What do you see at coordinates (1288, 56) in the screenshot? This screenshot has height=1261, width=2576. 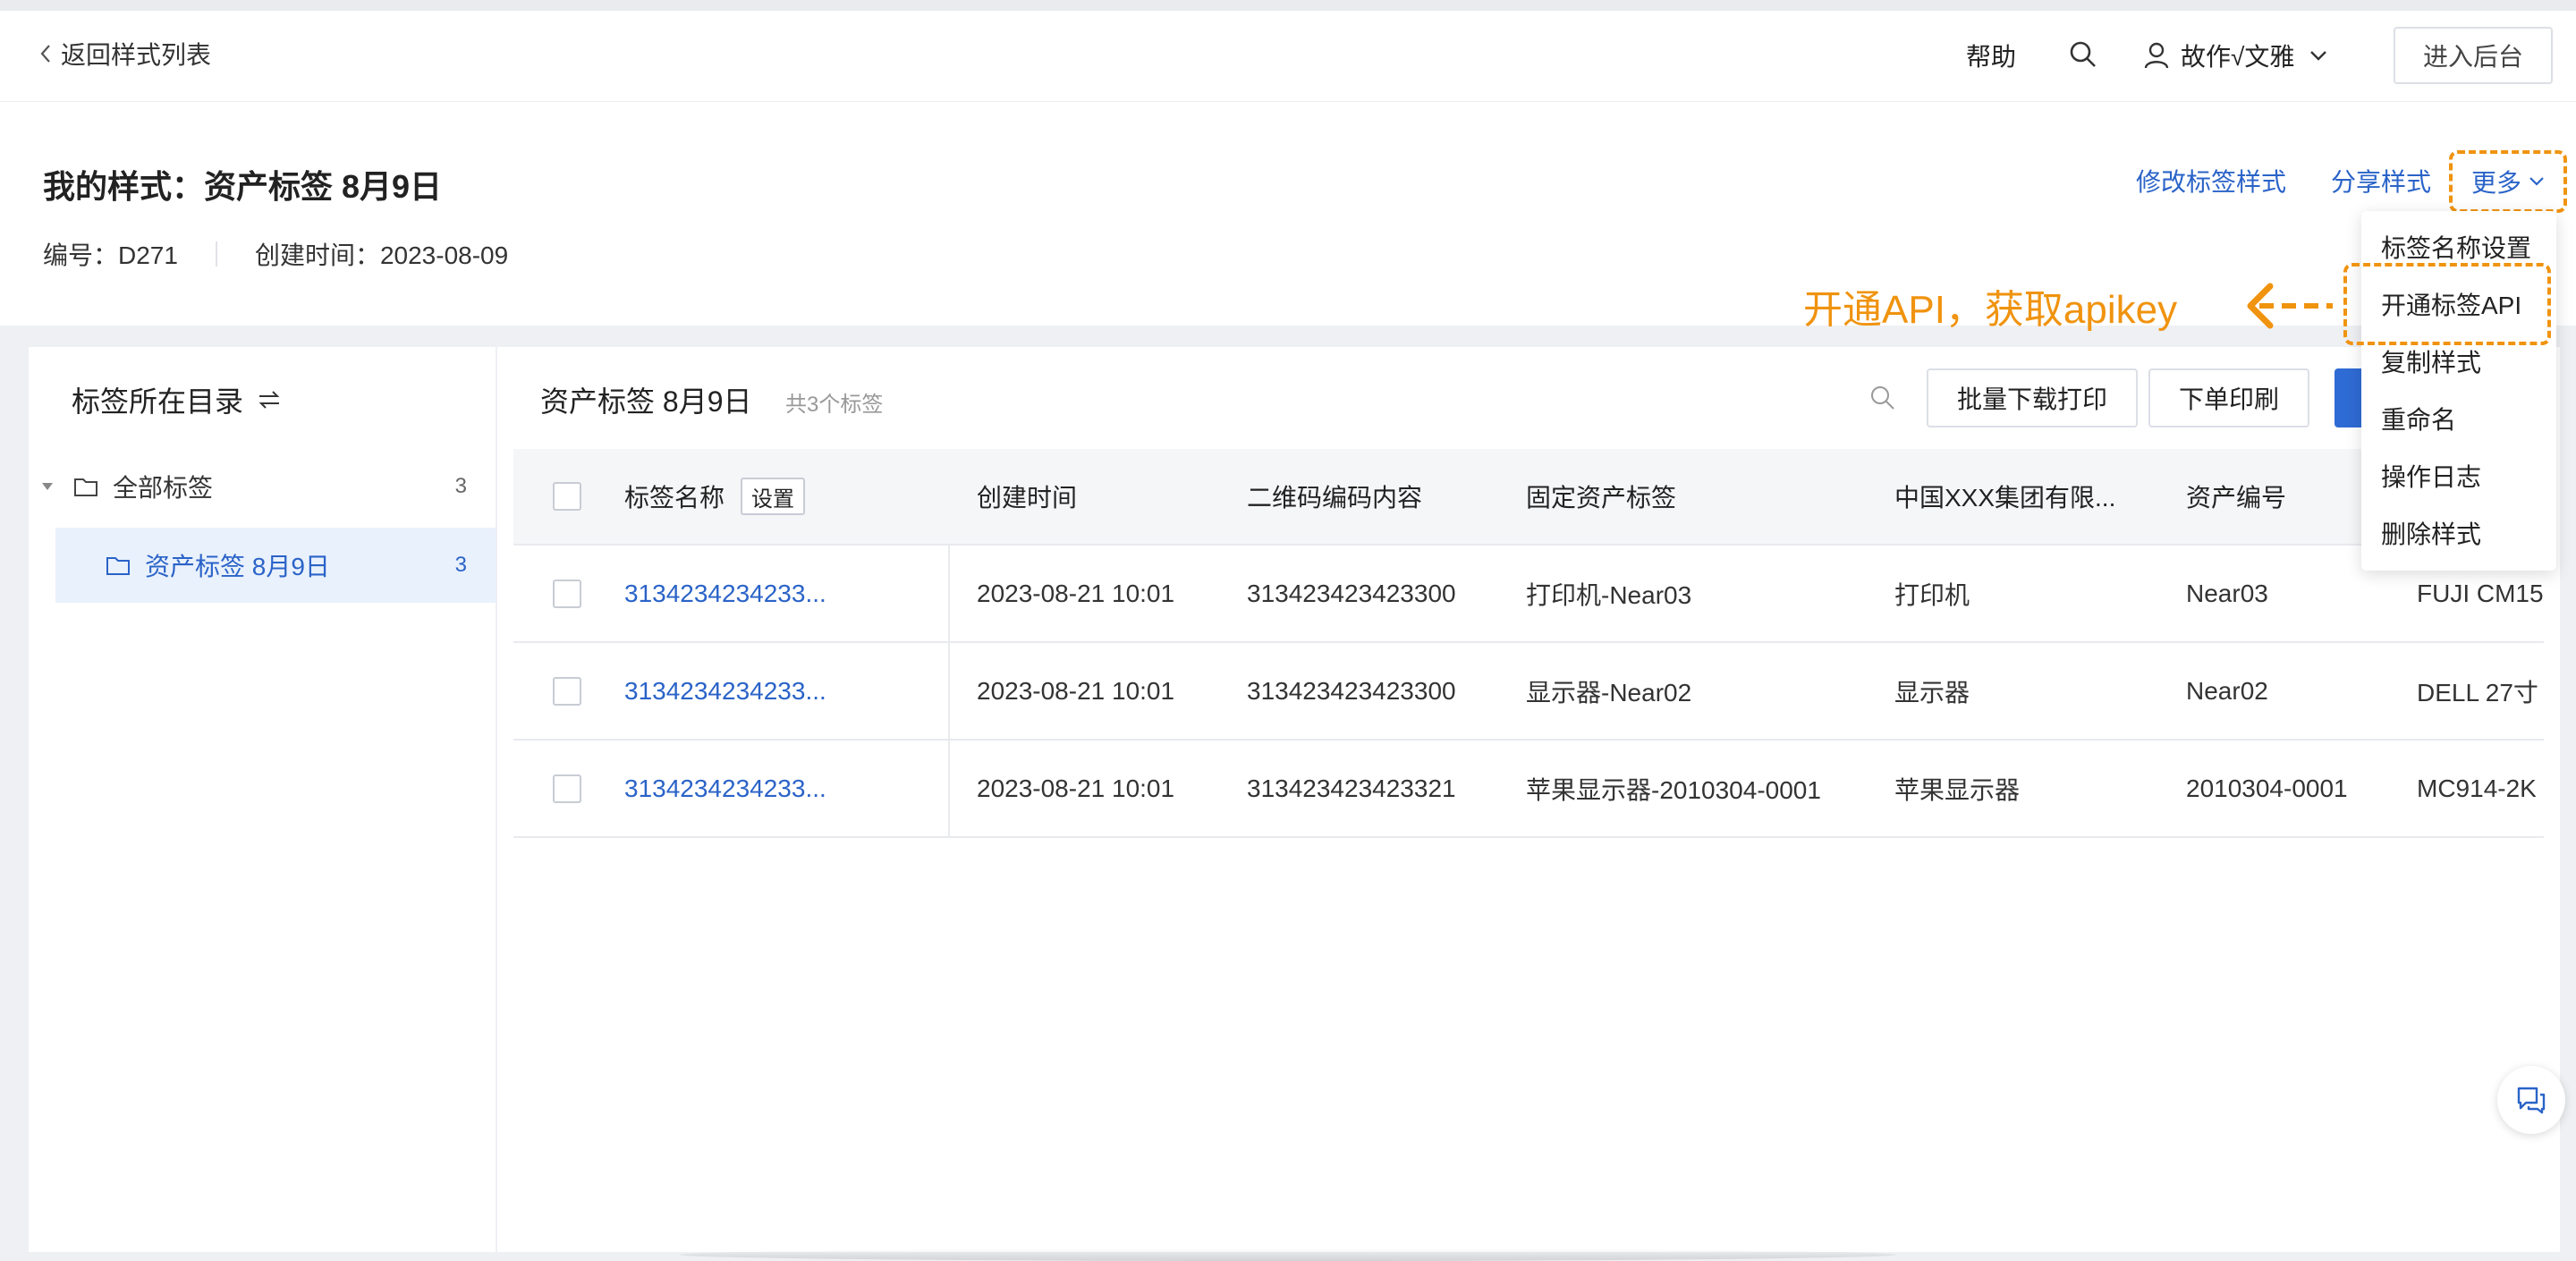 I see `top-bar: 返回样式列表 帮助 故作√文雅 进入后台` at bounding box center [1288, 56].